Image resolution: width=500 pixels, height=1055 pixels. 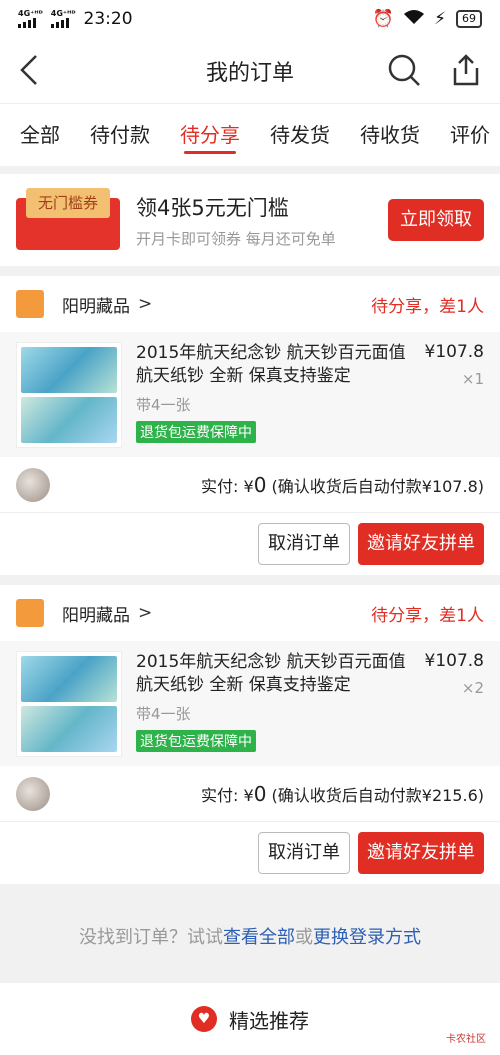 I want to click on claim-coupon-button: 立即领取, so click(x=436, y=220).